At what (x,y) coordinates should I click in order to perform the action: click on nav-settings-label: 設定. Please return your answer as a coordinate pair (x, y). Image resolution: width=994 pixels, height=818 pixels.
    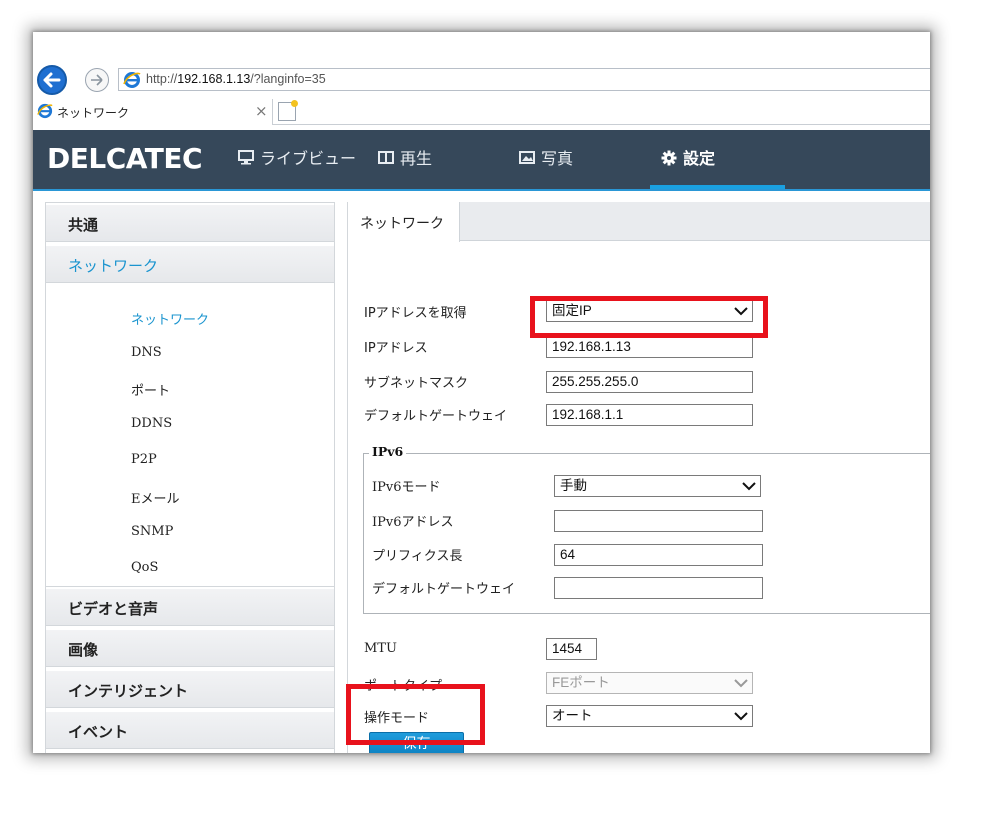
    Looking at the image, I should click on (699, 158).